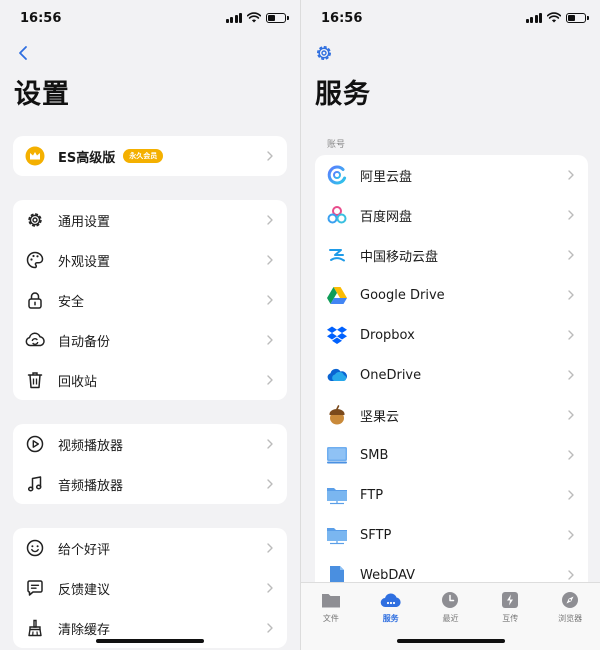 The width and height of the screenshot is (600, 650). Describe the element at coordinates (84, 590) in the screenshot. I see `settings-item-label: 反馈建议` at that location.